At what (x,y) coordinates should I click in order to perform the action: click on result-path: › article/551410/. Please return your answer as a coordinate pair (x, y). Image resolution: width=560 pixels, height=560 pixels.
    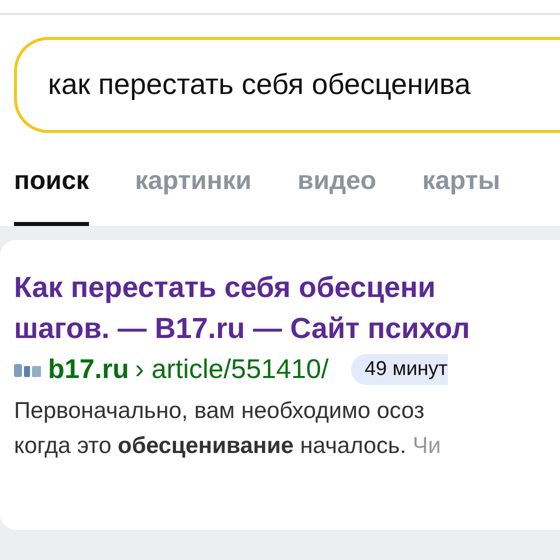
    Looking at the image, I should click on (232, 369).